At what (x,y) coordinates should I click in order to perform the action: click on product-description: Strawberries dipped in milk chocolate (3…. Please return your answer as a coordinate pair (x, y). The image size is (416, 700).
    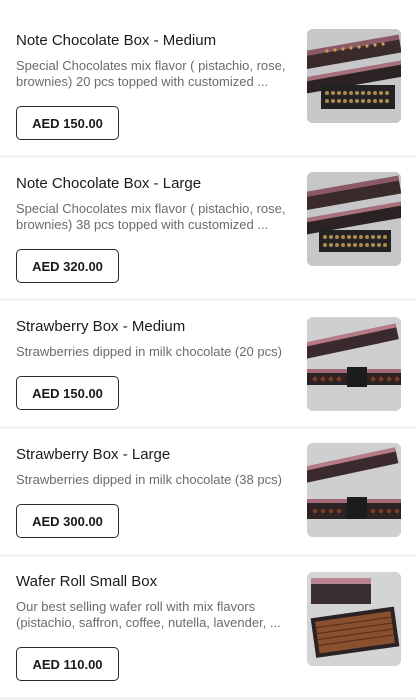
    Looking at the image, I should click on (149, 479).